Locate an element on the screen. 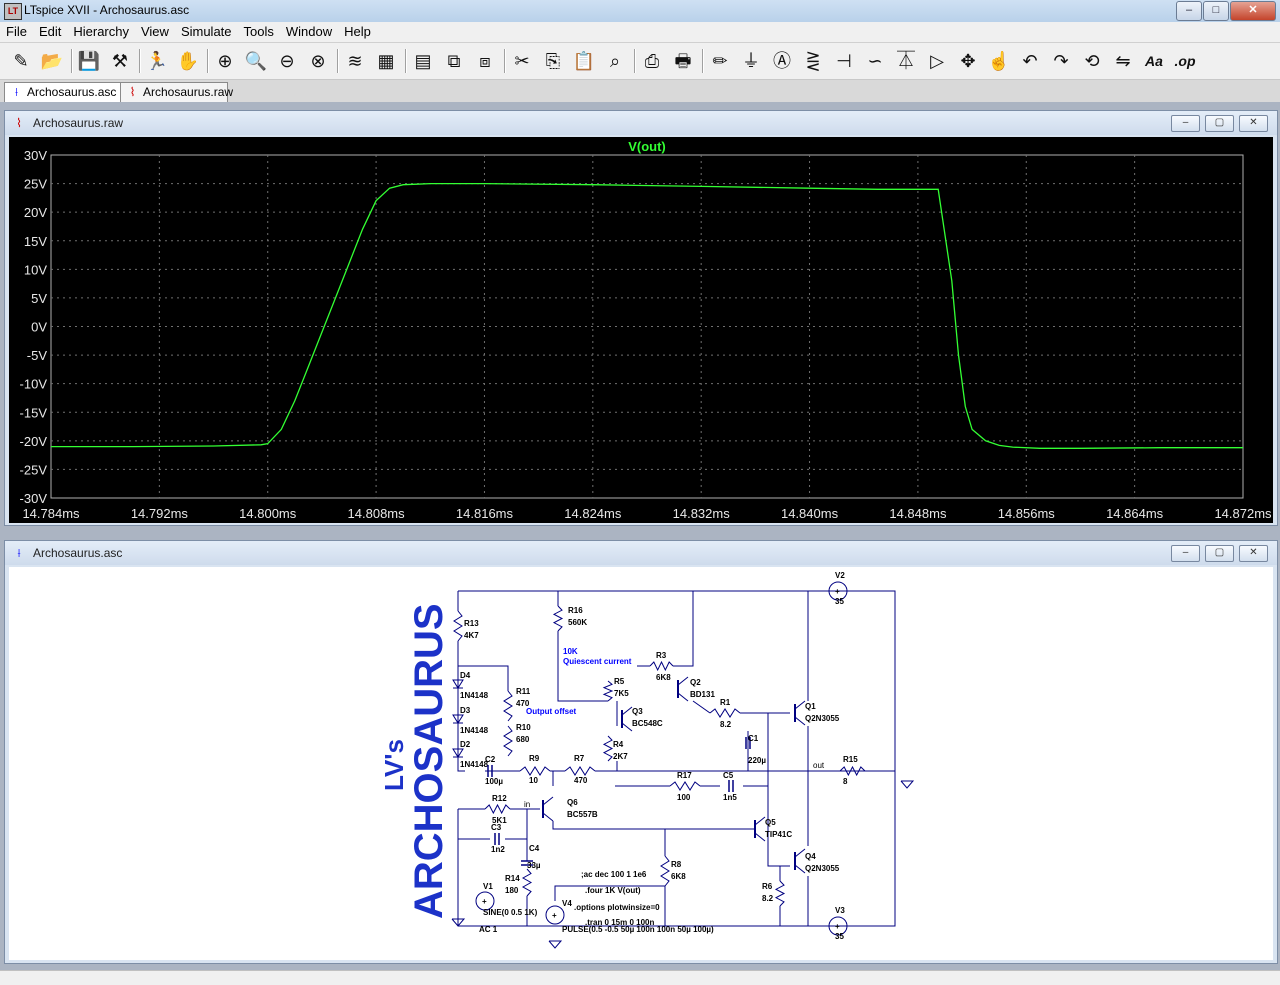  cascade-icon: ⧉ is located at coordinates (454, 61).